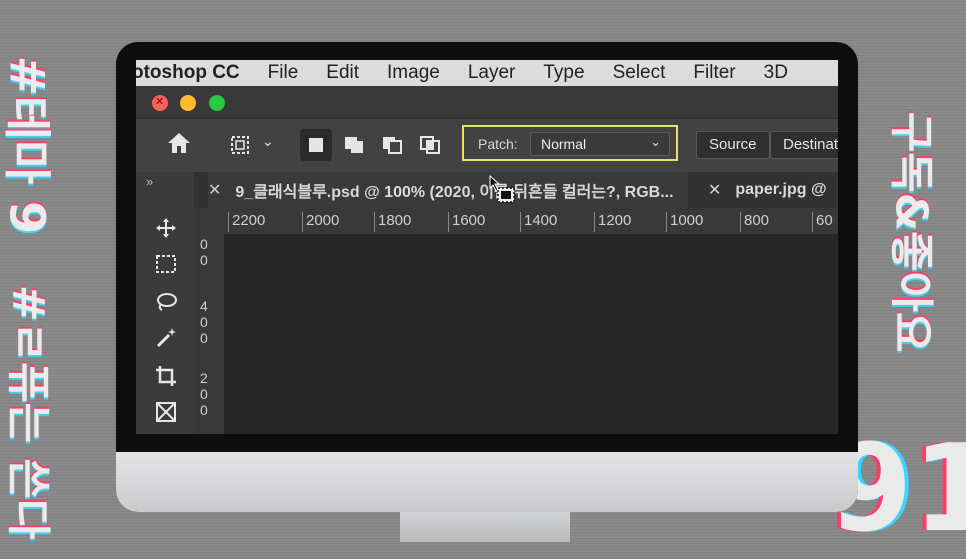  Describe the element at coordinates (166, 228) in the screenshot. I see `move-tool-icon` at that location.